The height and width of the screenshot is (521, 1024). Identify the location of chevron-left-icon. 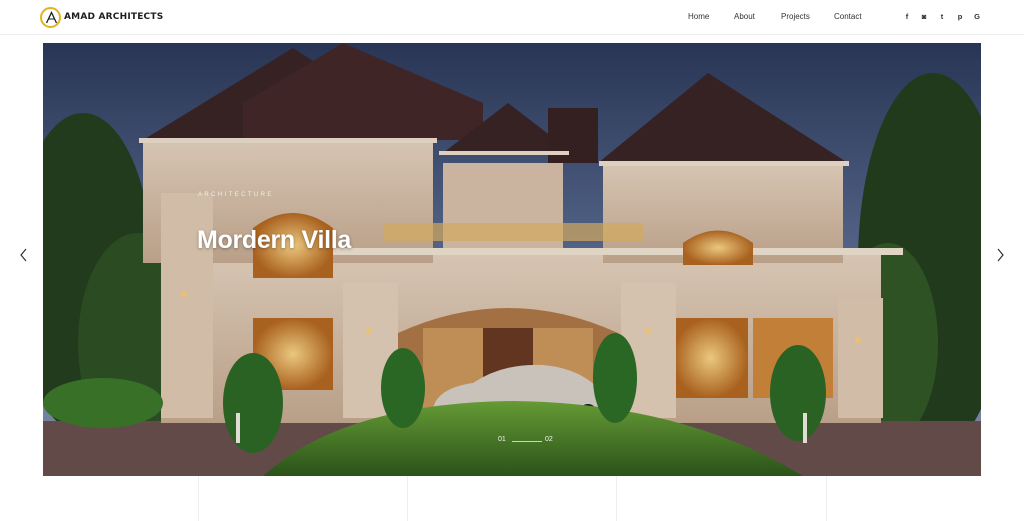
(24, 255).